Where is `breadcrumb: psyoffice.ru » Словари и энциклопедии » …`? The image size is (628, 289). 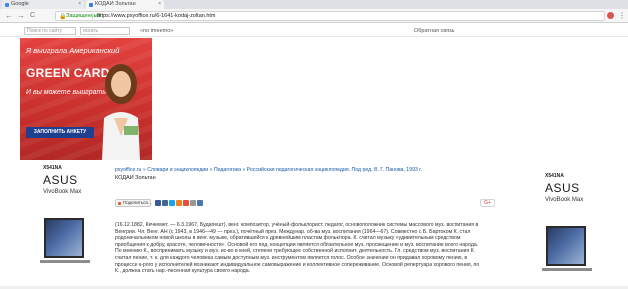 breadcrumb: psyoffice.ru » Словари и энциклопедии » … is located at coordinates (268, 170).